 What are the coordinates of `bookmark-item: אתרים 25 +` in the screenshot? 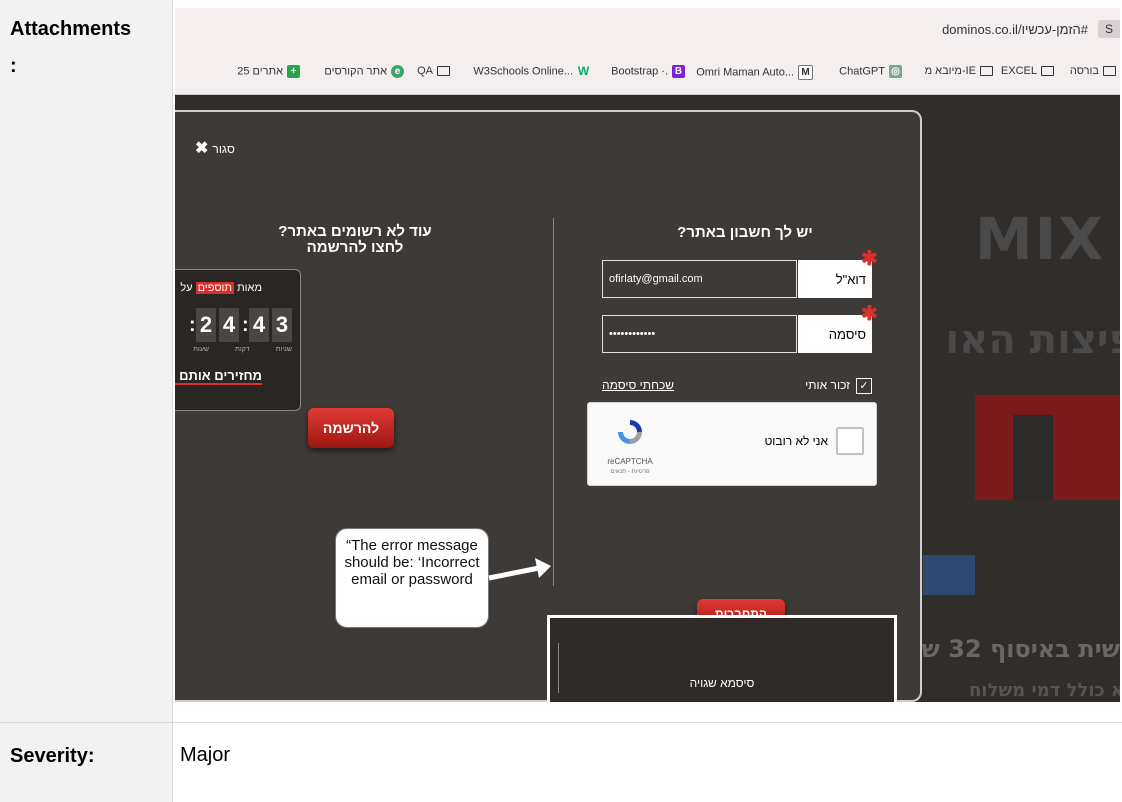 It's located at (268, 71).